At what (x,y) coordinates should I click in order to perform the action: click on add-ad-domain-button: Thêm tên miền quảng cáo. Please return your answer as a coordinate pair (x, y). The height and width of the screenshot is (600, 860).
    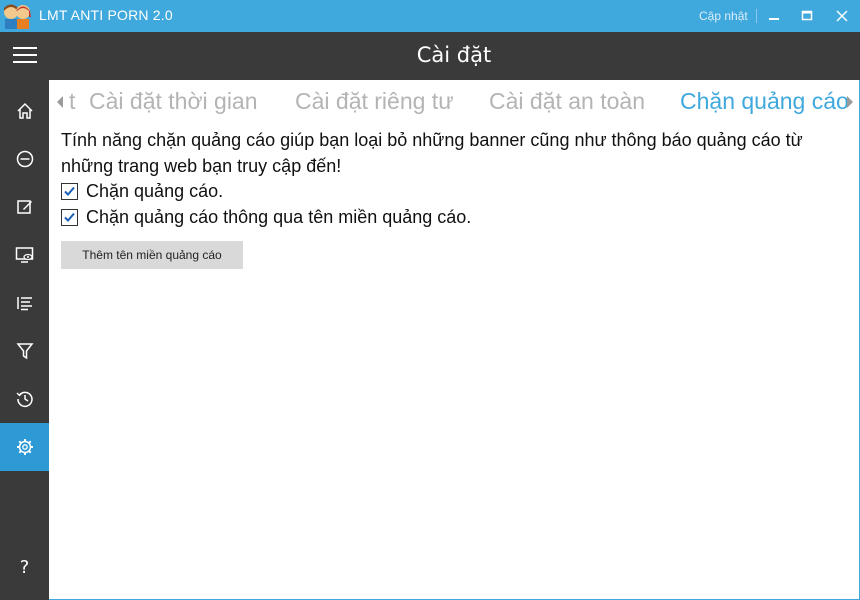
    Looking at the image, I should click on (152, 255).